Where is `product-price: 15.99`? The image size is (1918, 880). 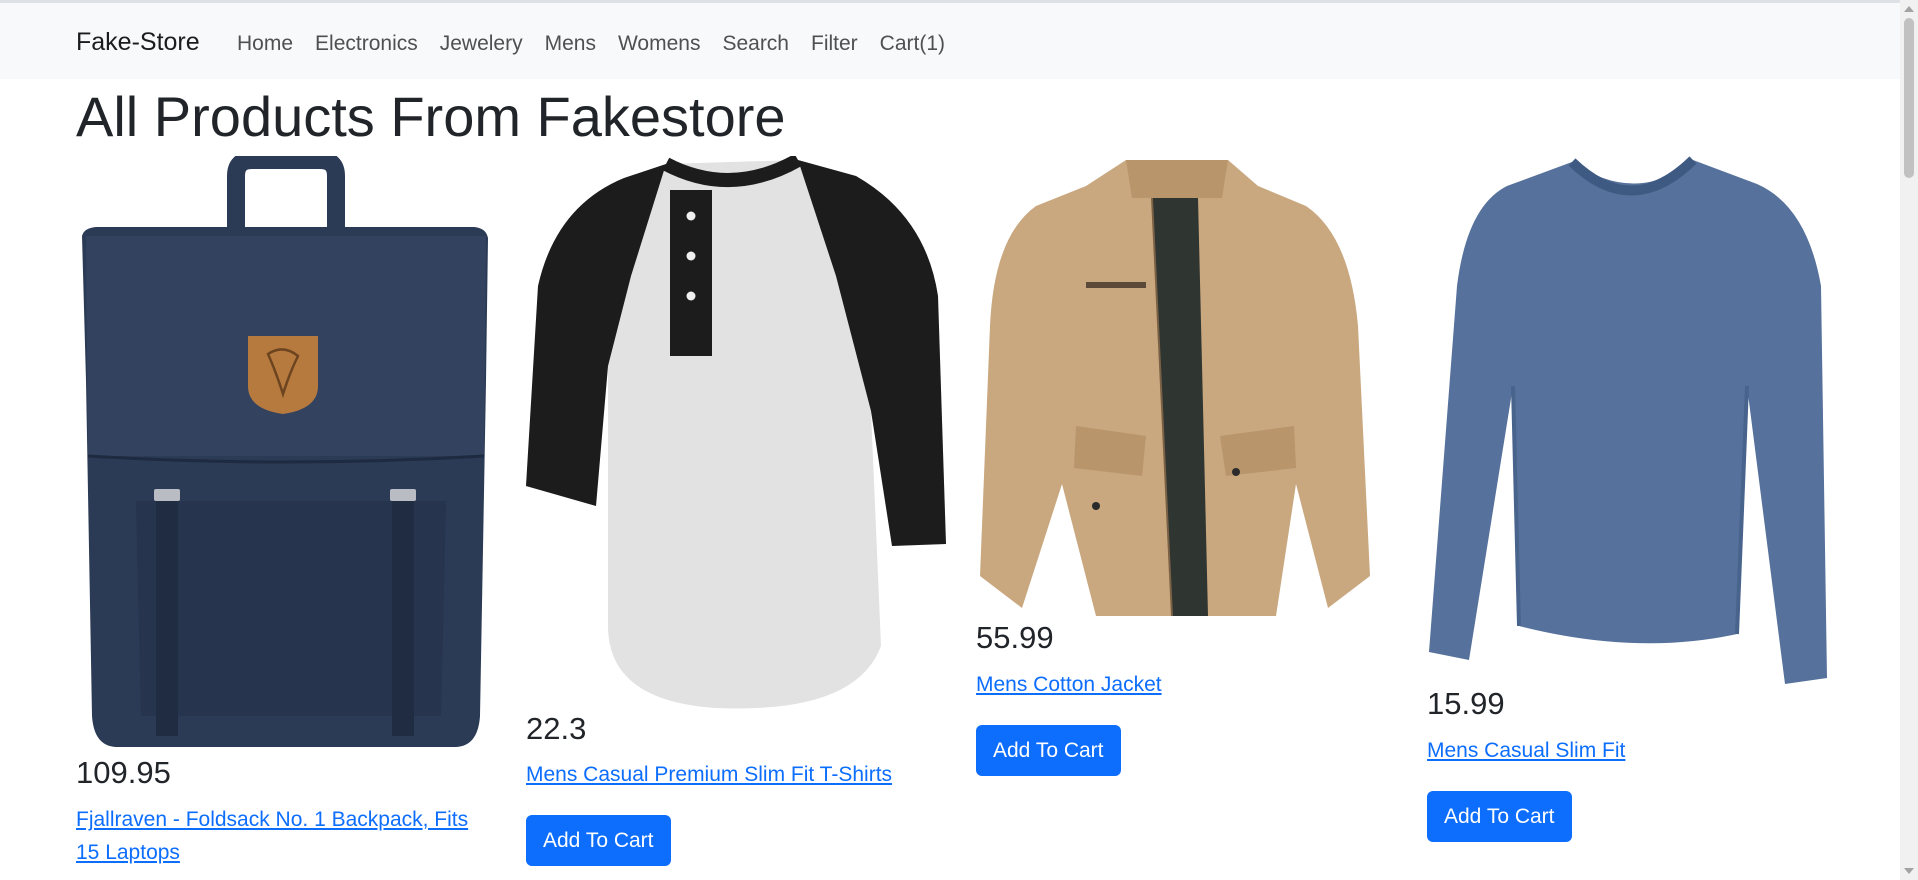 product-price: 15.99 is located at coordinates (1466, 703).